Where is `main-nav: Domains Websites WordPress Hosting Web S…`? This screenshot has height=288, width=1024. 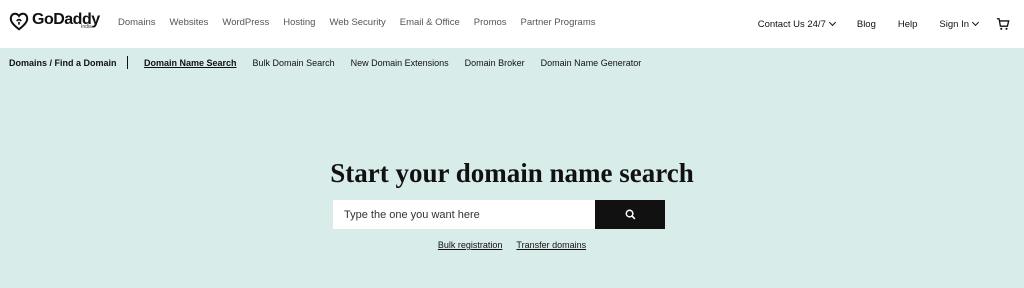
main-nav: Domains Websites WordPress Hosting Web S… is located at coordinates (364, 22).